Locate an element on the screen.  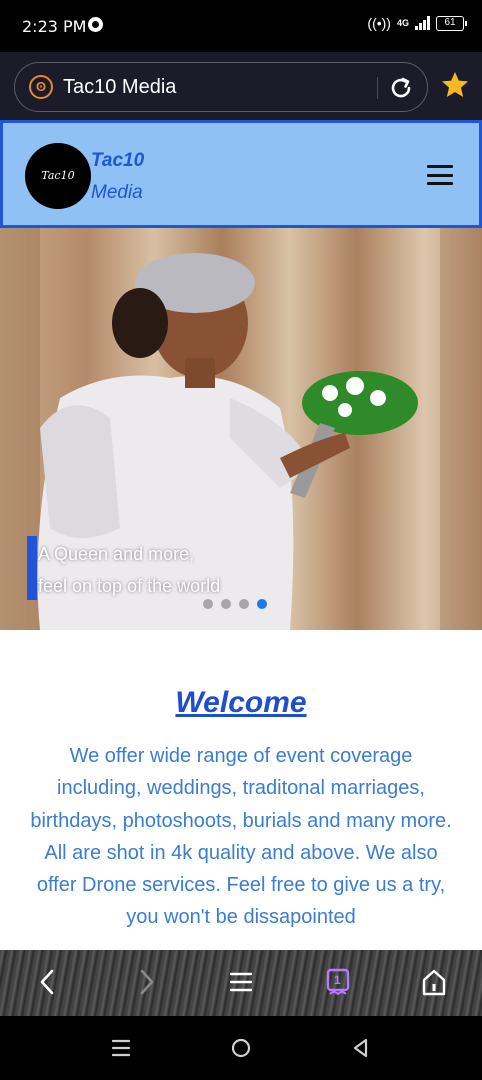
system-navigation-bar is located at coordinates (241, 1048).